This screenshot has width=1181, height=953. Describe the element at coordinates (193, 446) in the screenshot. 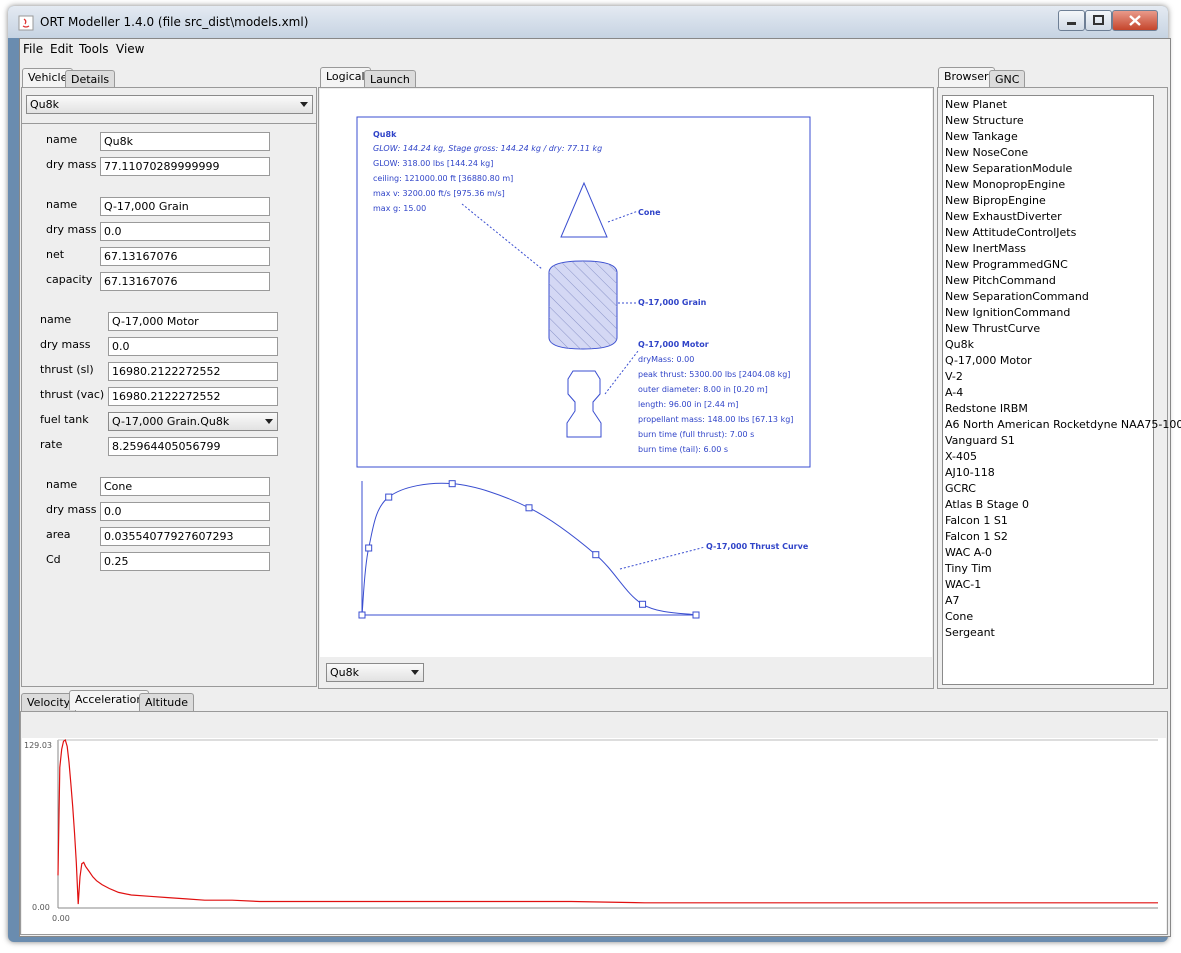

I see `motor-rate-field: 8.25964405056799` at that location.